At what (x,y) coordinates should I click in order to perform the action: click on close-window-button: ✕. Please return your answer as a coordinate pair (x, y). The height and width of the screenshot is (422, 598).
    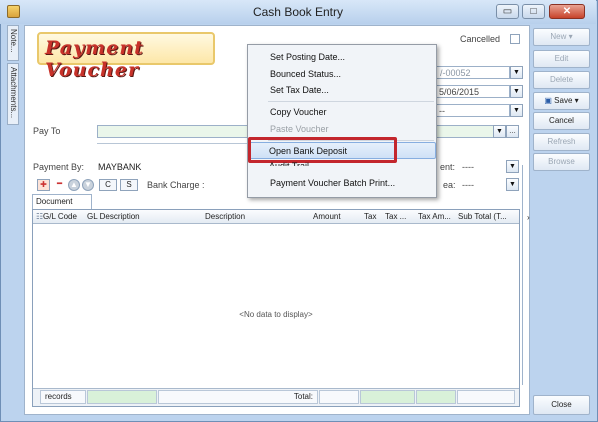
    Looking at the image, I should click on (567, 11).